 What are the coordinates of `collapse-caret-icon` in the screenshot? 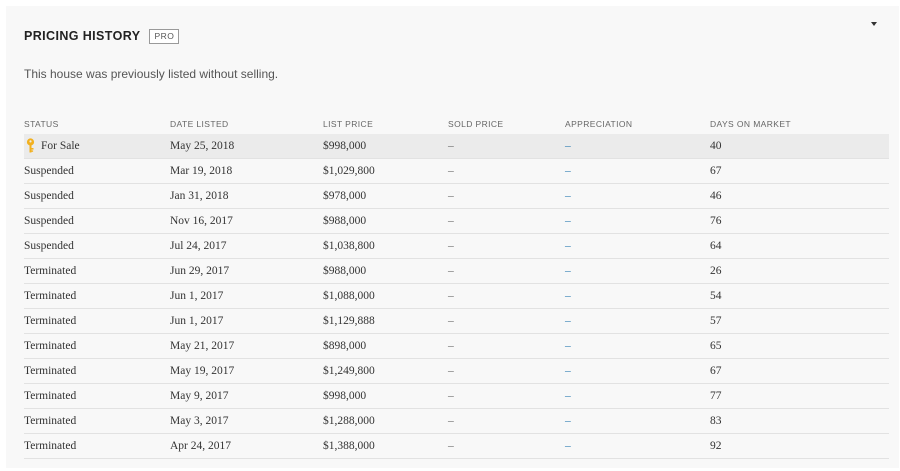 It's located at (874, 24).